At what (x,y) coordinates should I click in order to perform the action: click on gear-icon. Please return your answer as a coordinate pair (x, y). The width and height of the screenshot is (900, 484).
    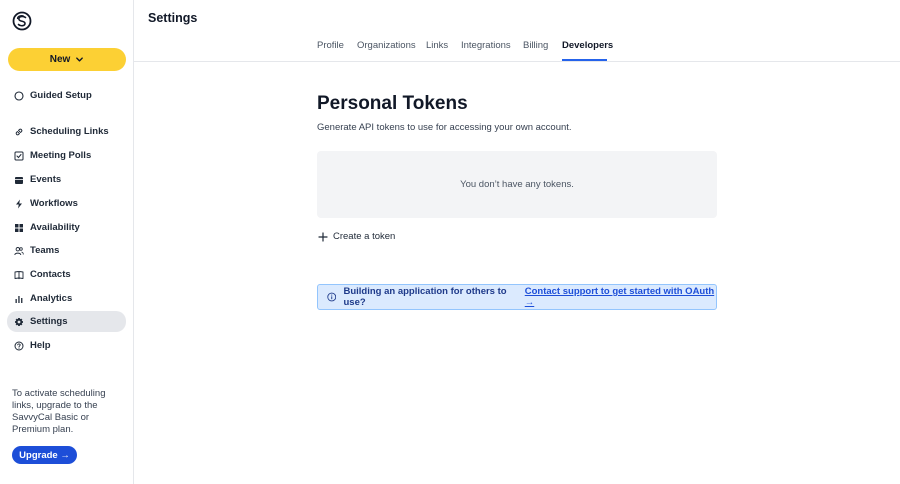
    Looking at the image, I should click on (19, 322).